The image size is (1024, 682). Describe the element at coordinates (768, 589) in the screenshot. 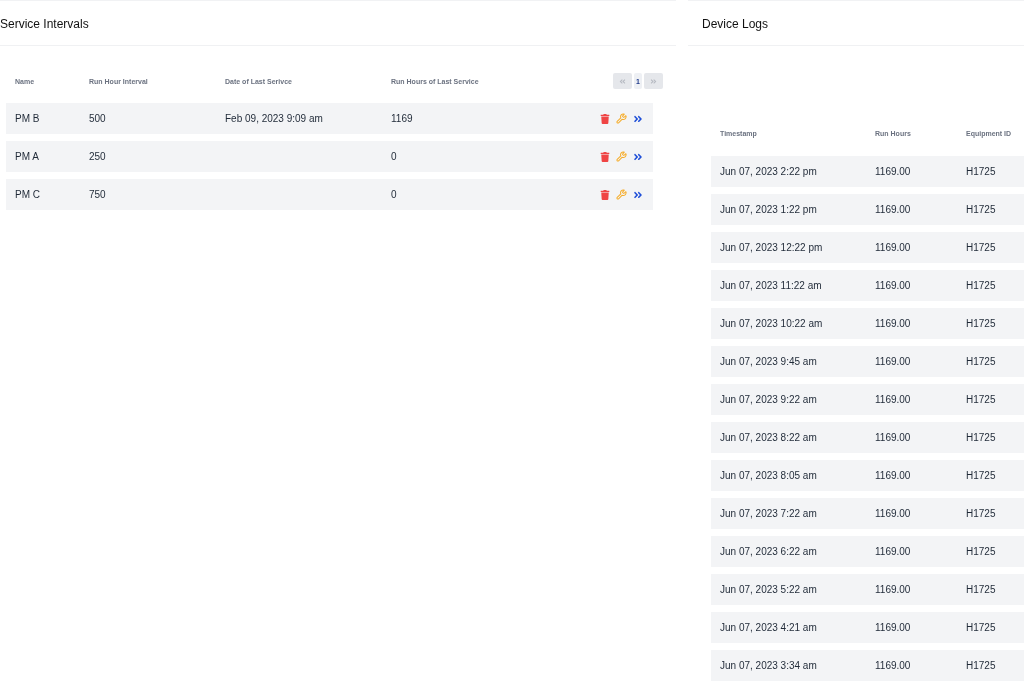

I see `table-cell: Jun 07, 2023 5:22 am` at that location.